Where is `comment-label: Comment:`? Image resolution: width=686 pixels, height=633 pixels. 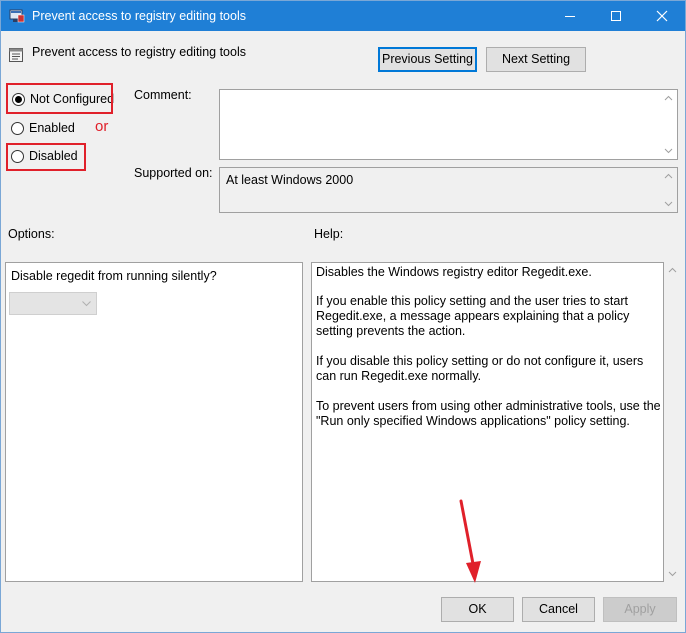
comment-label: Comment: is located at coordinates (163, 95).